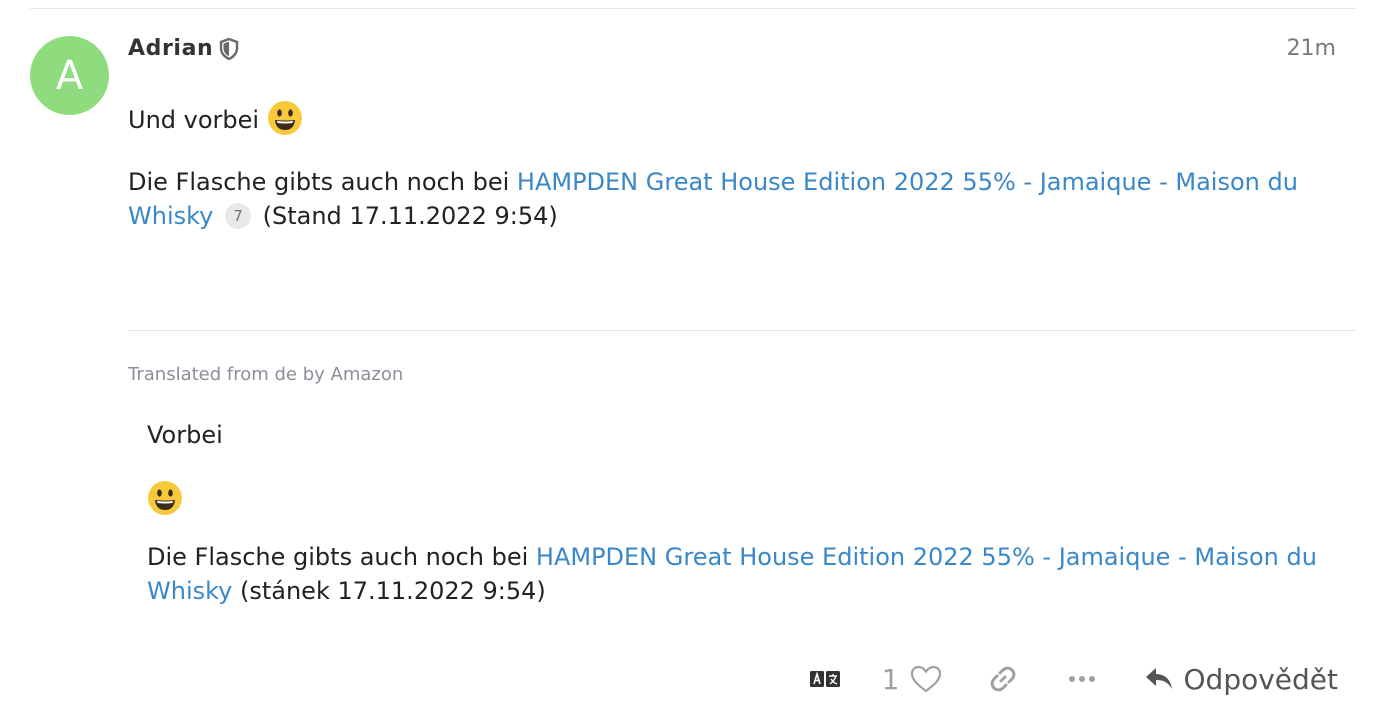  Describe the element at coordinates (406, 216) in the screenshot. I see `paragraph-suffix: (Stand 17.11.2022 9:54)` at that location.